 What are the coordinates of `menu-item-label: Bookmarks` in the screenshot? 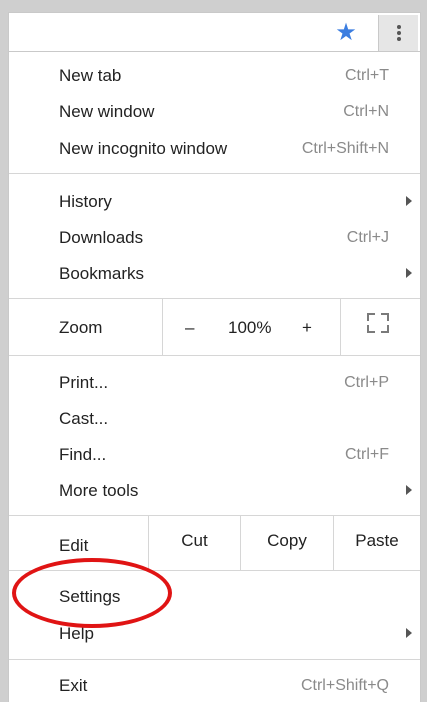 It's located at (102, 273).